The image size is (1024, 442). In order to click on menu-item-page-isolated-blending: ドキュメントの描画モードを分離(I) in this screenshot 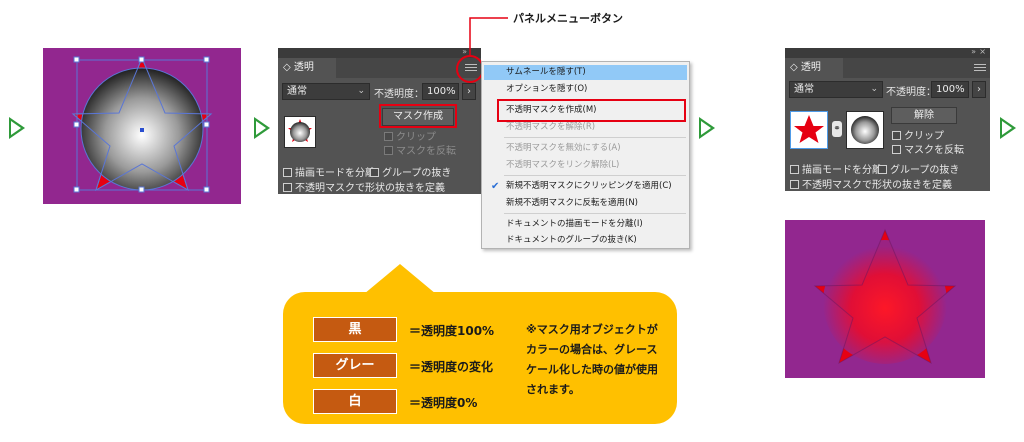, I will do `click(585, 224)`.